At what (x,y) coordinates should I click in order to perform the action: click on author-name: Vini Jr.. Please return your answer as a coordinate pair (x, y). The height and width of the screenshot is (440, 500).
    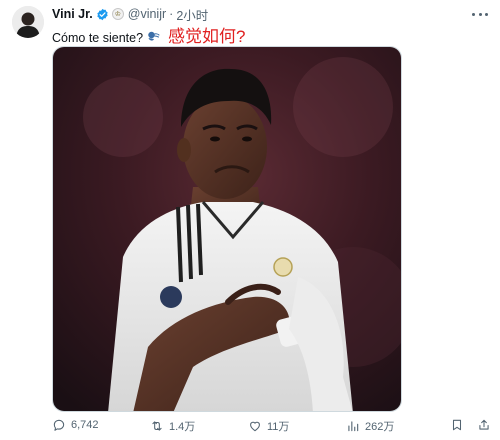
    Looking at the image, I should click on (72, 14).